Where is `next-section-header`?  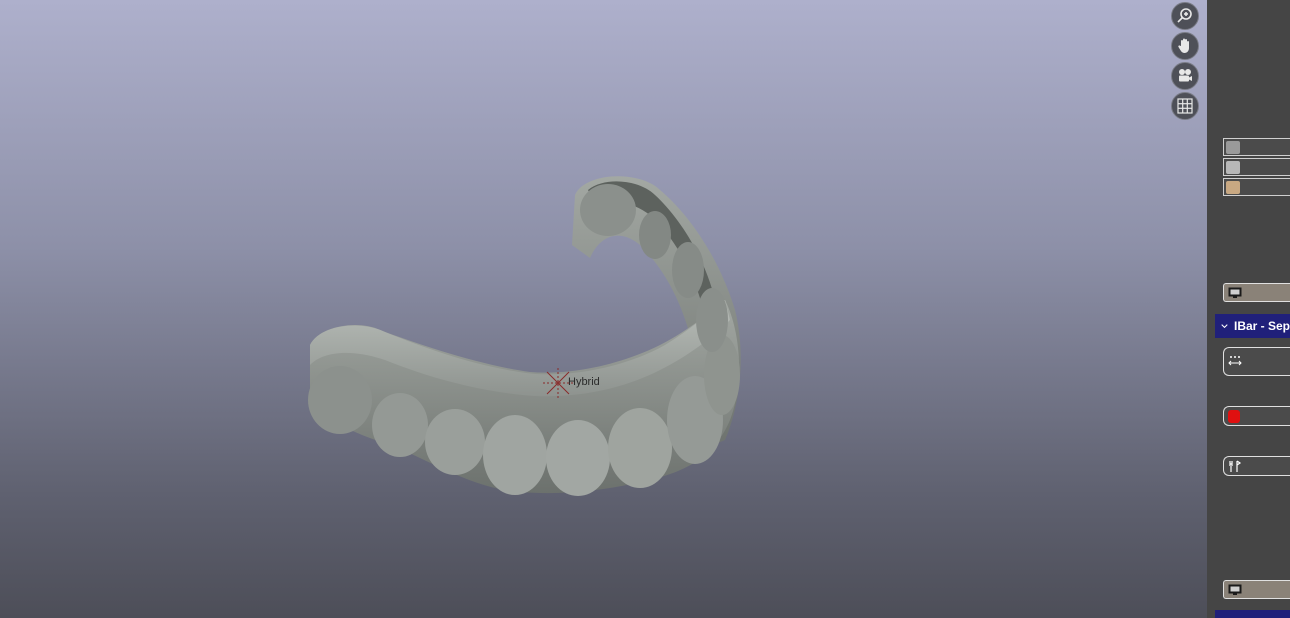 next-section-header is located at coordinates (1252, 614).